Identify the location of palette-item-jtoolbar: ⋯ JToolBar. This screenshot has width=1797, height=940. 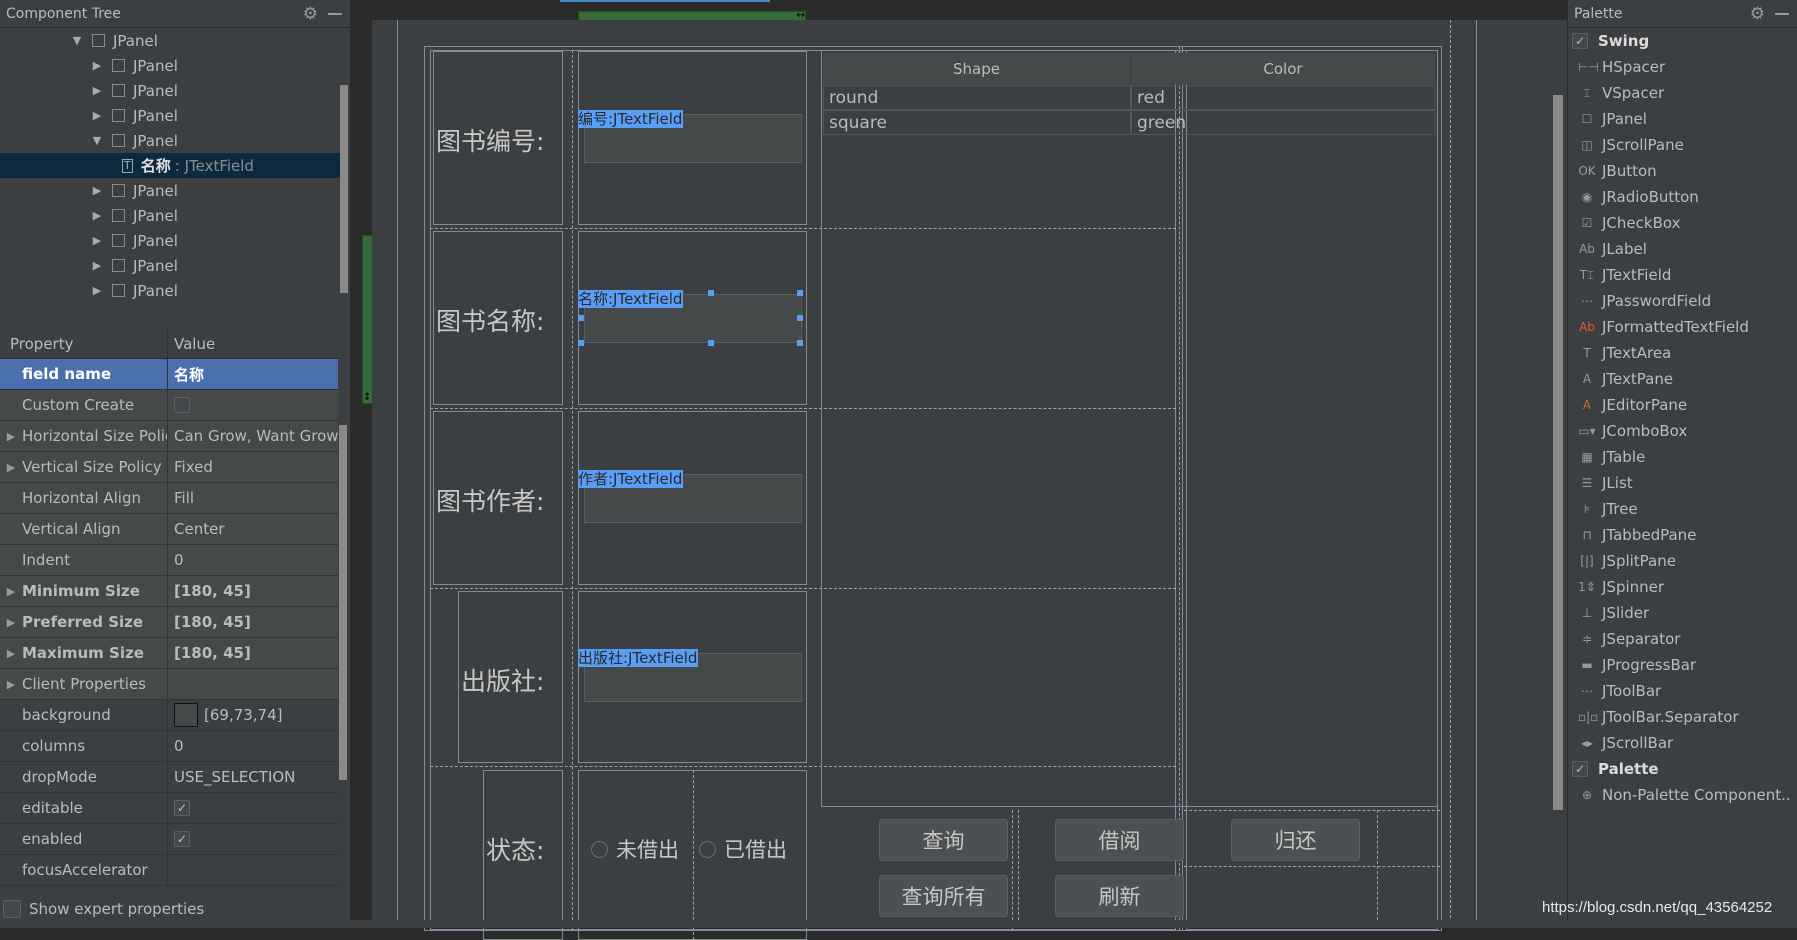
(1682, 691).